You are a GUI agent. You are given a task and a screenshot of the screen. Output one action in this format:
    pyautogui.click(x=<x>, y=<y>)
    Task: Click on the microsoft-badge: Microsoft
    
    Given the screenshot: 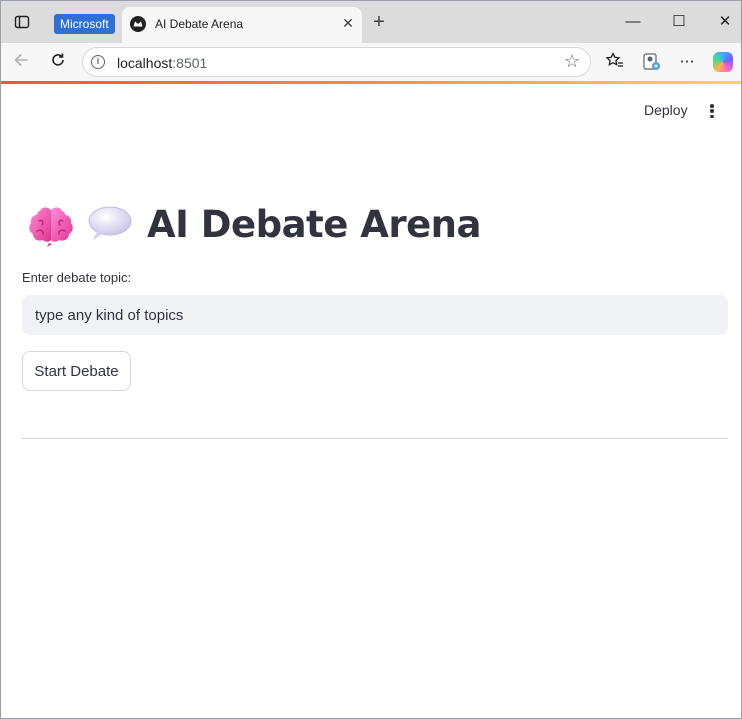 What is the action you would take?
    pyautogui.click(x=84, y=24)
    